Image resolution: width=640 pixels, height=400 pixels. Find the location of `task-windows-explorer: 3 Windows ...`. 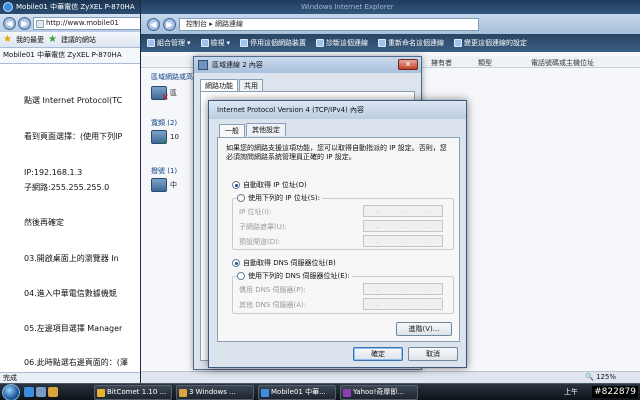

task-windows-explorer: 3 Windows ... is located at coordinates (215, 392).